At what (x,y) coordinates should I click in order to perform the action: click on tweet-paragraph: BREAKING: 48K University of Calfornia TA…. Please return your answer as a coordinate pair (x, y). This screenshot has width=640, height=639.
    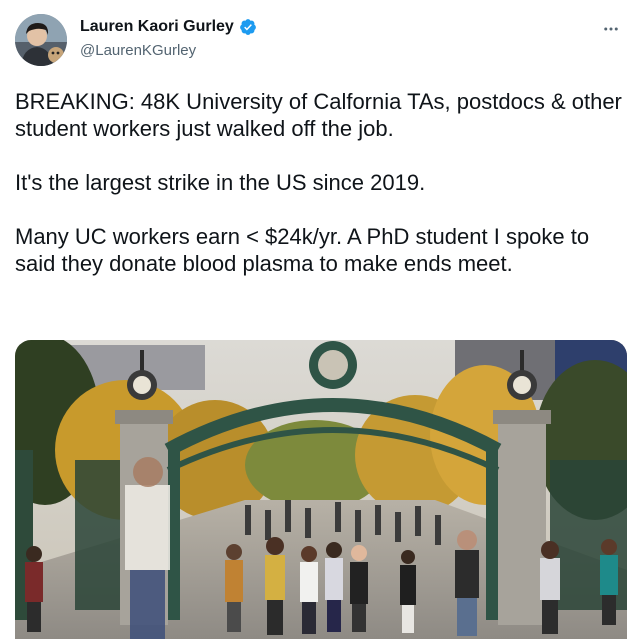
    Looking at the image, I should click on (322, 115).